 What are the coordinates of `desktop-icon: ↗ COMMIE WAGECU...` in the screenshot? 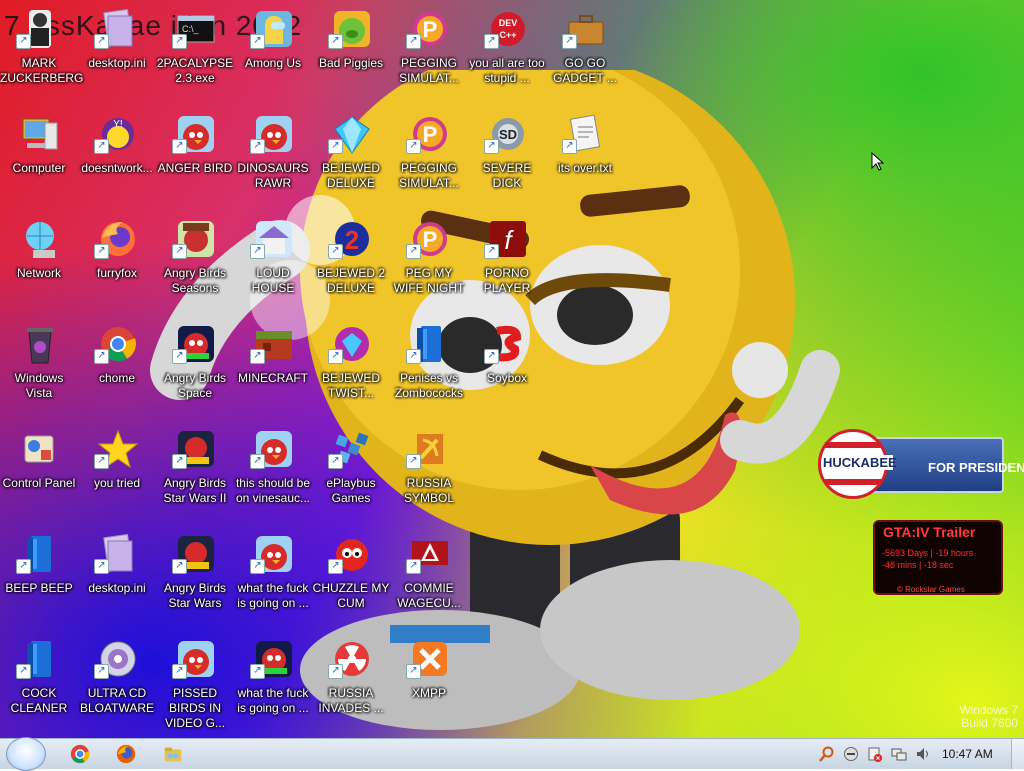 It's located at (429, 581).